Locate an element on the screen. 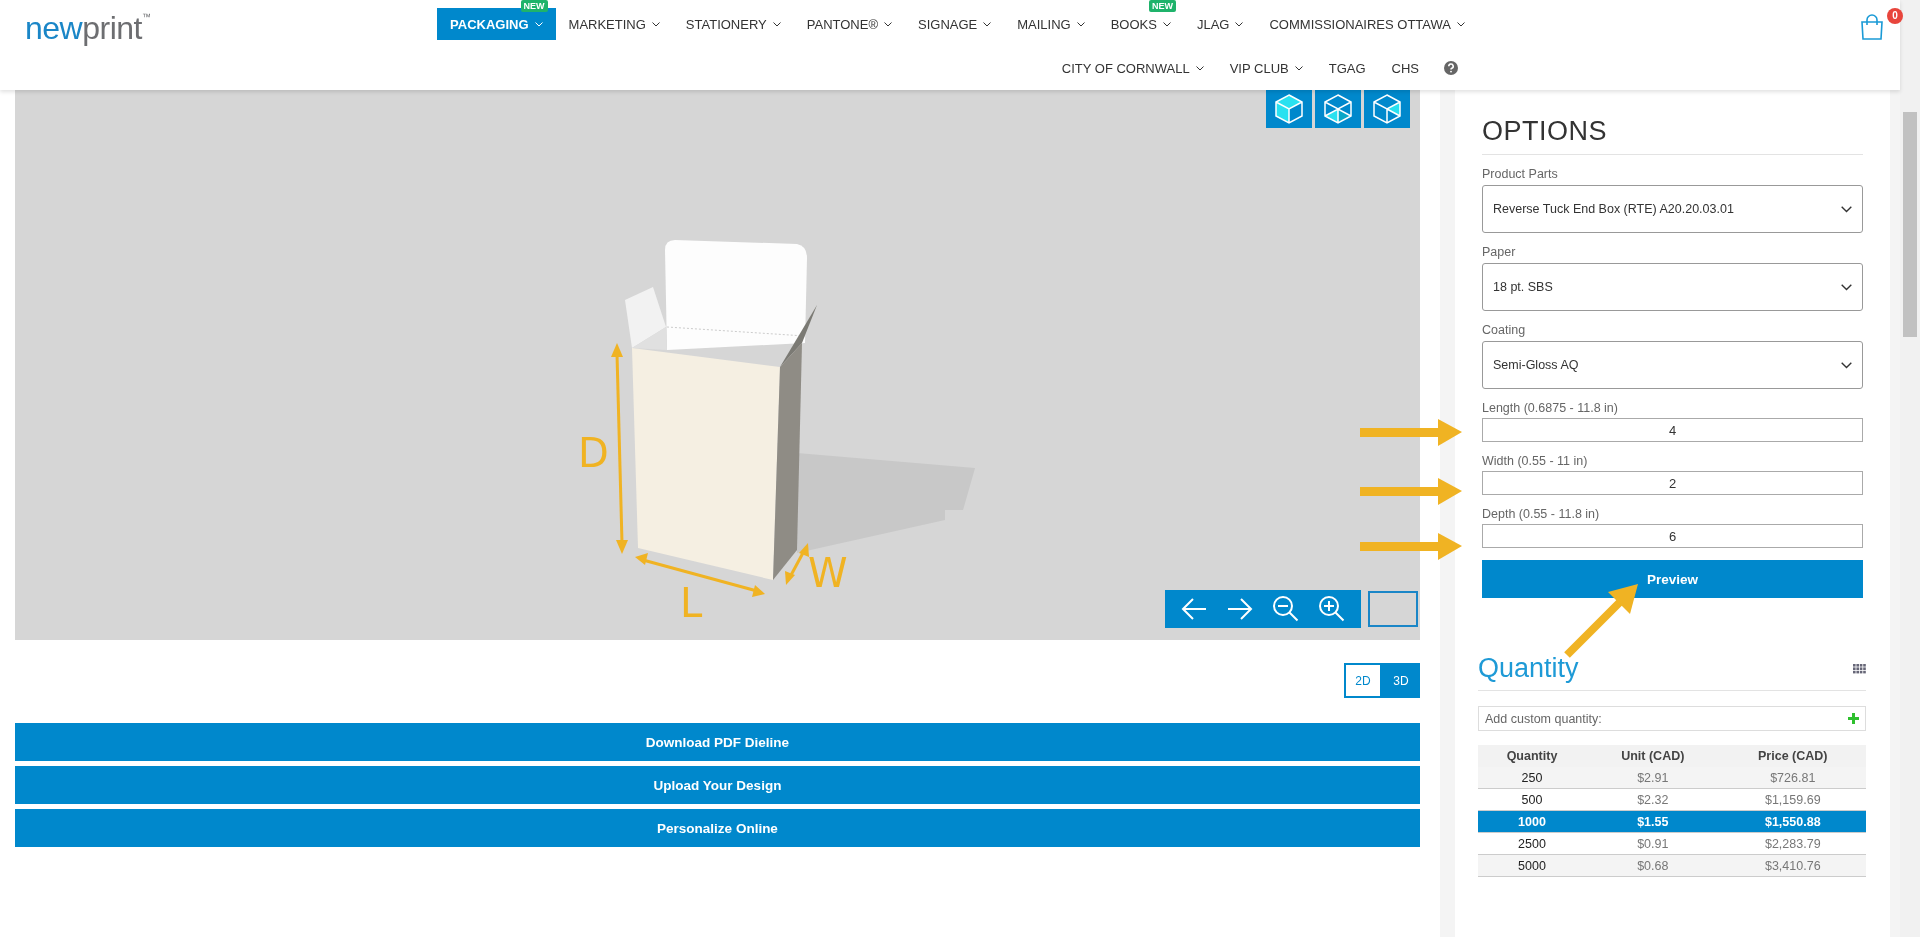  table-cell: $1,550.88 is located at coordinates (1792, 821).